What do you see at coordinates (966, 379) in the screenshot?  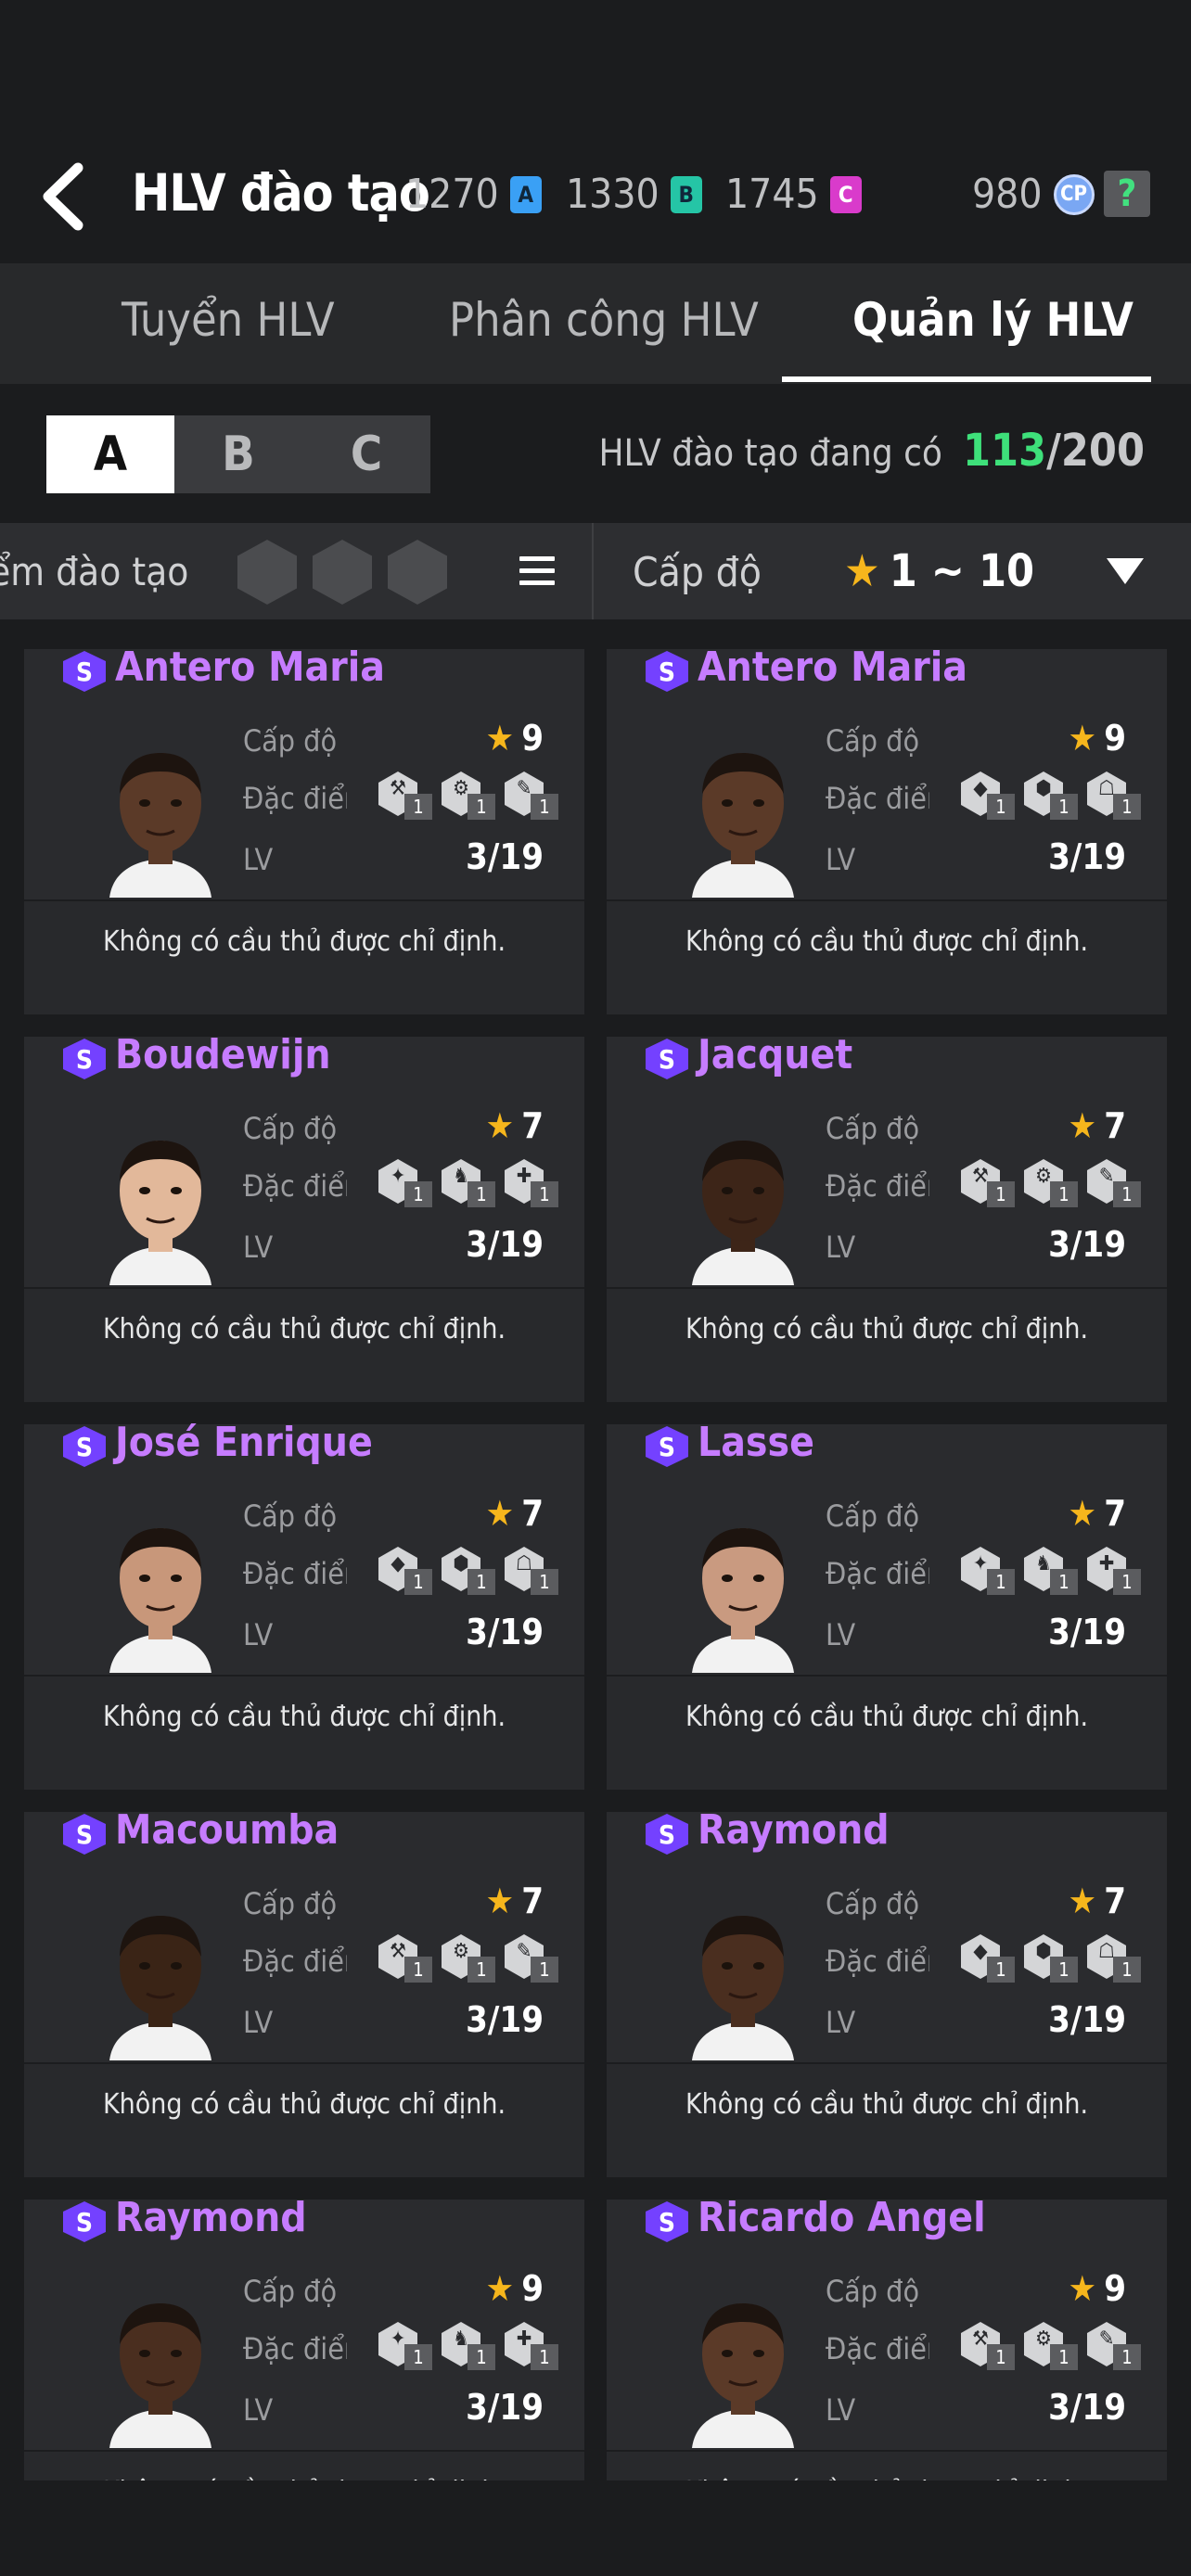 I see `active-tab-indicator` at bounding box center [966, 379].